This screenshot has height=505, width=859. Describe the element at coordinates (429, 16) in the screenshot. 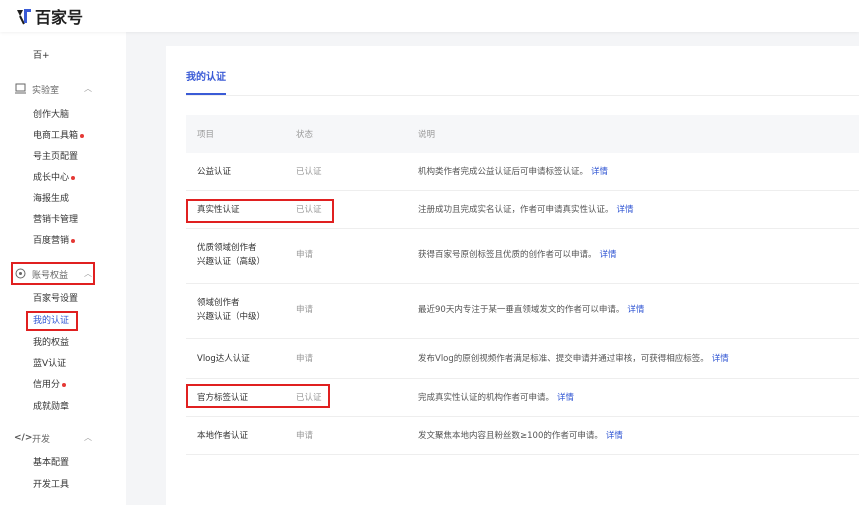

I see `top-bar: 百家号` at that location.